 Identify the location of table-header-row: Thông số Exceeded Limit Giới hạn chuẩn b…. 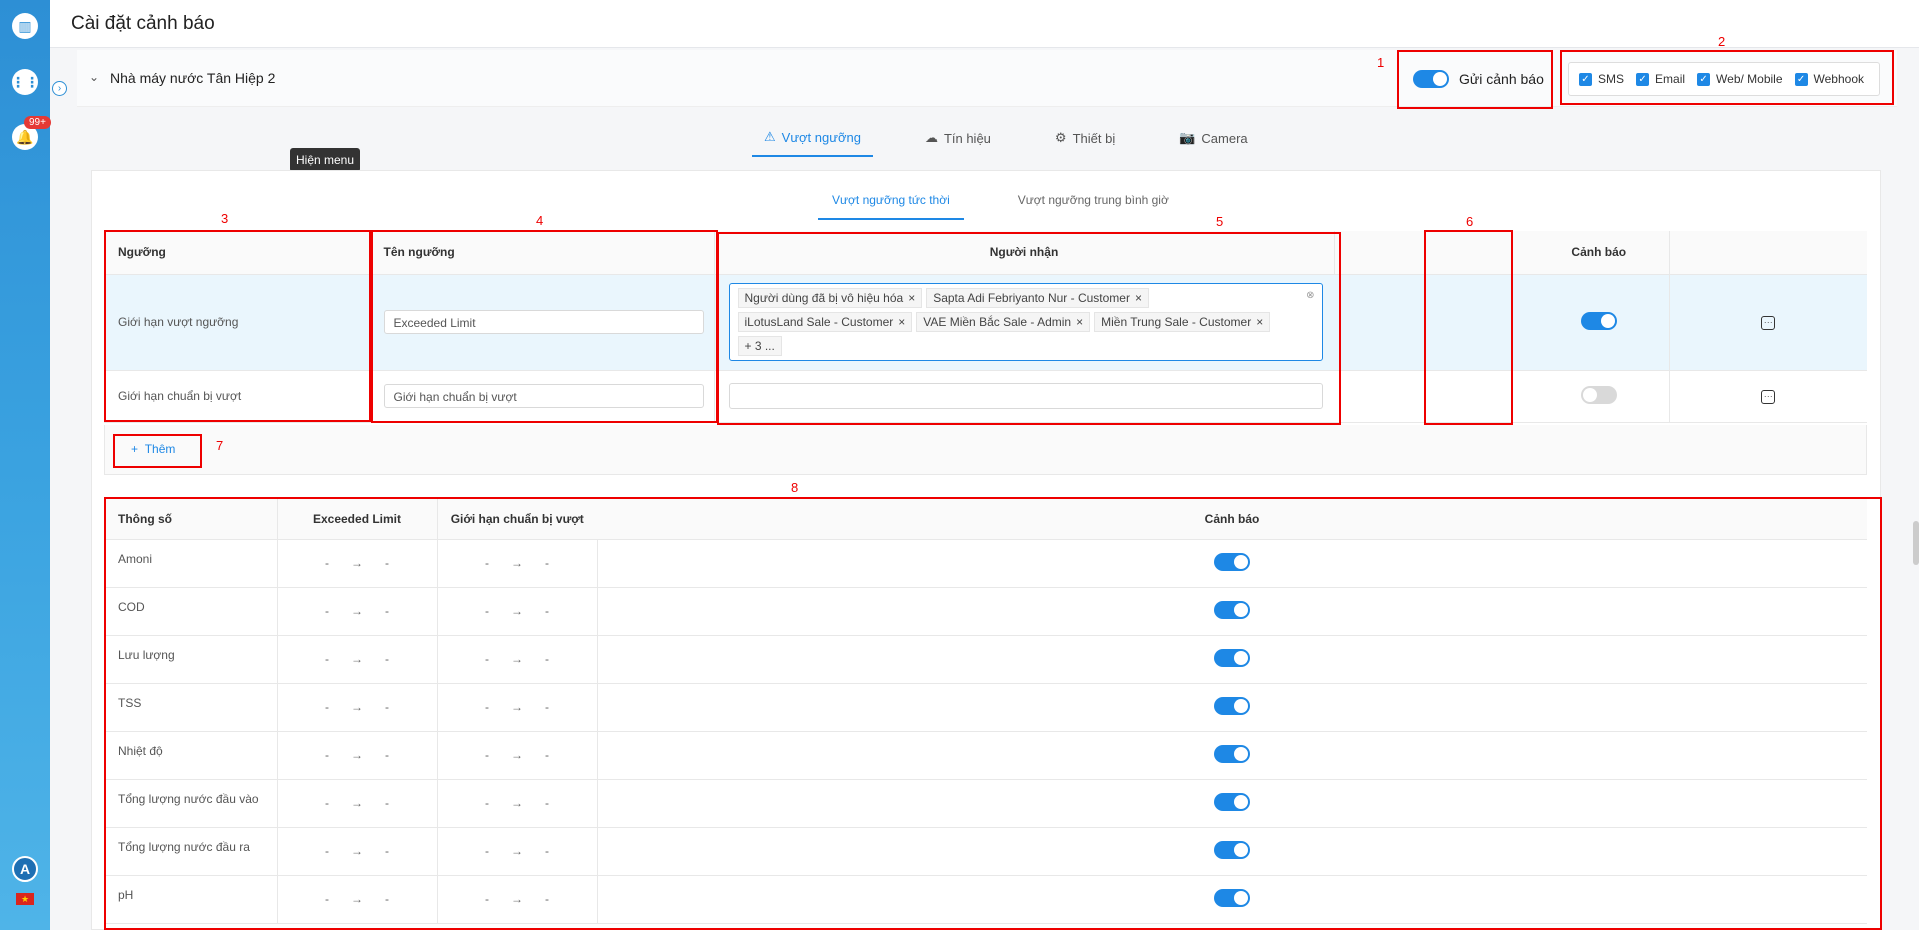
(985, 519).